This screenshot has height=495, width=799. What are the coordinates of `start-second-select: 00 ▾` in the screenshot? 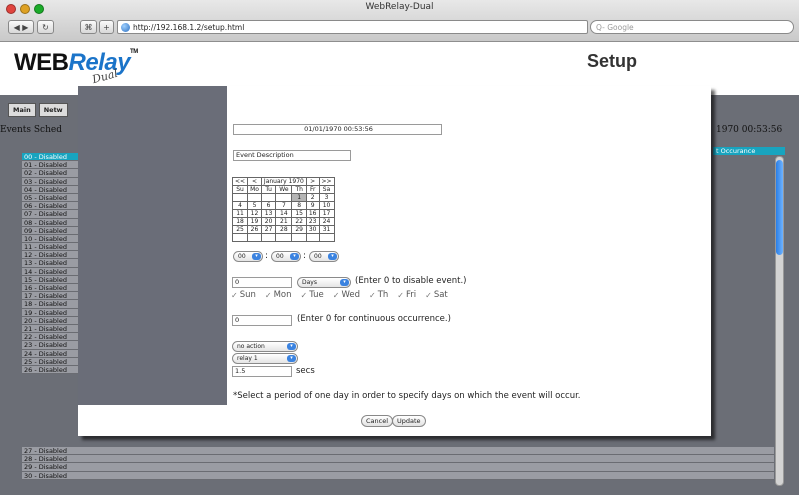 It's located at (324, 256).